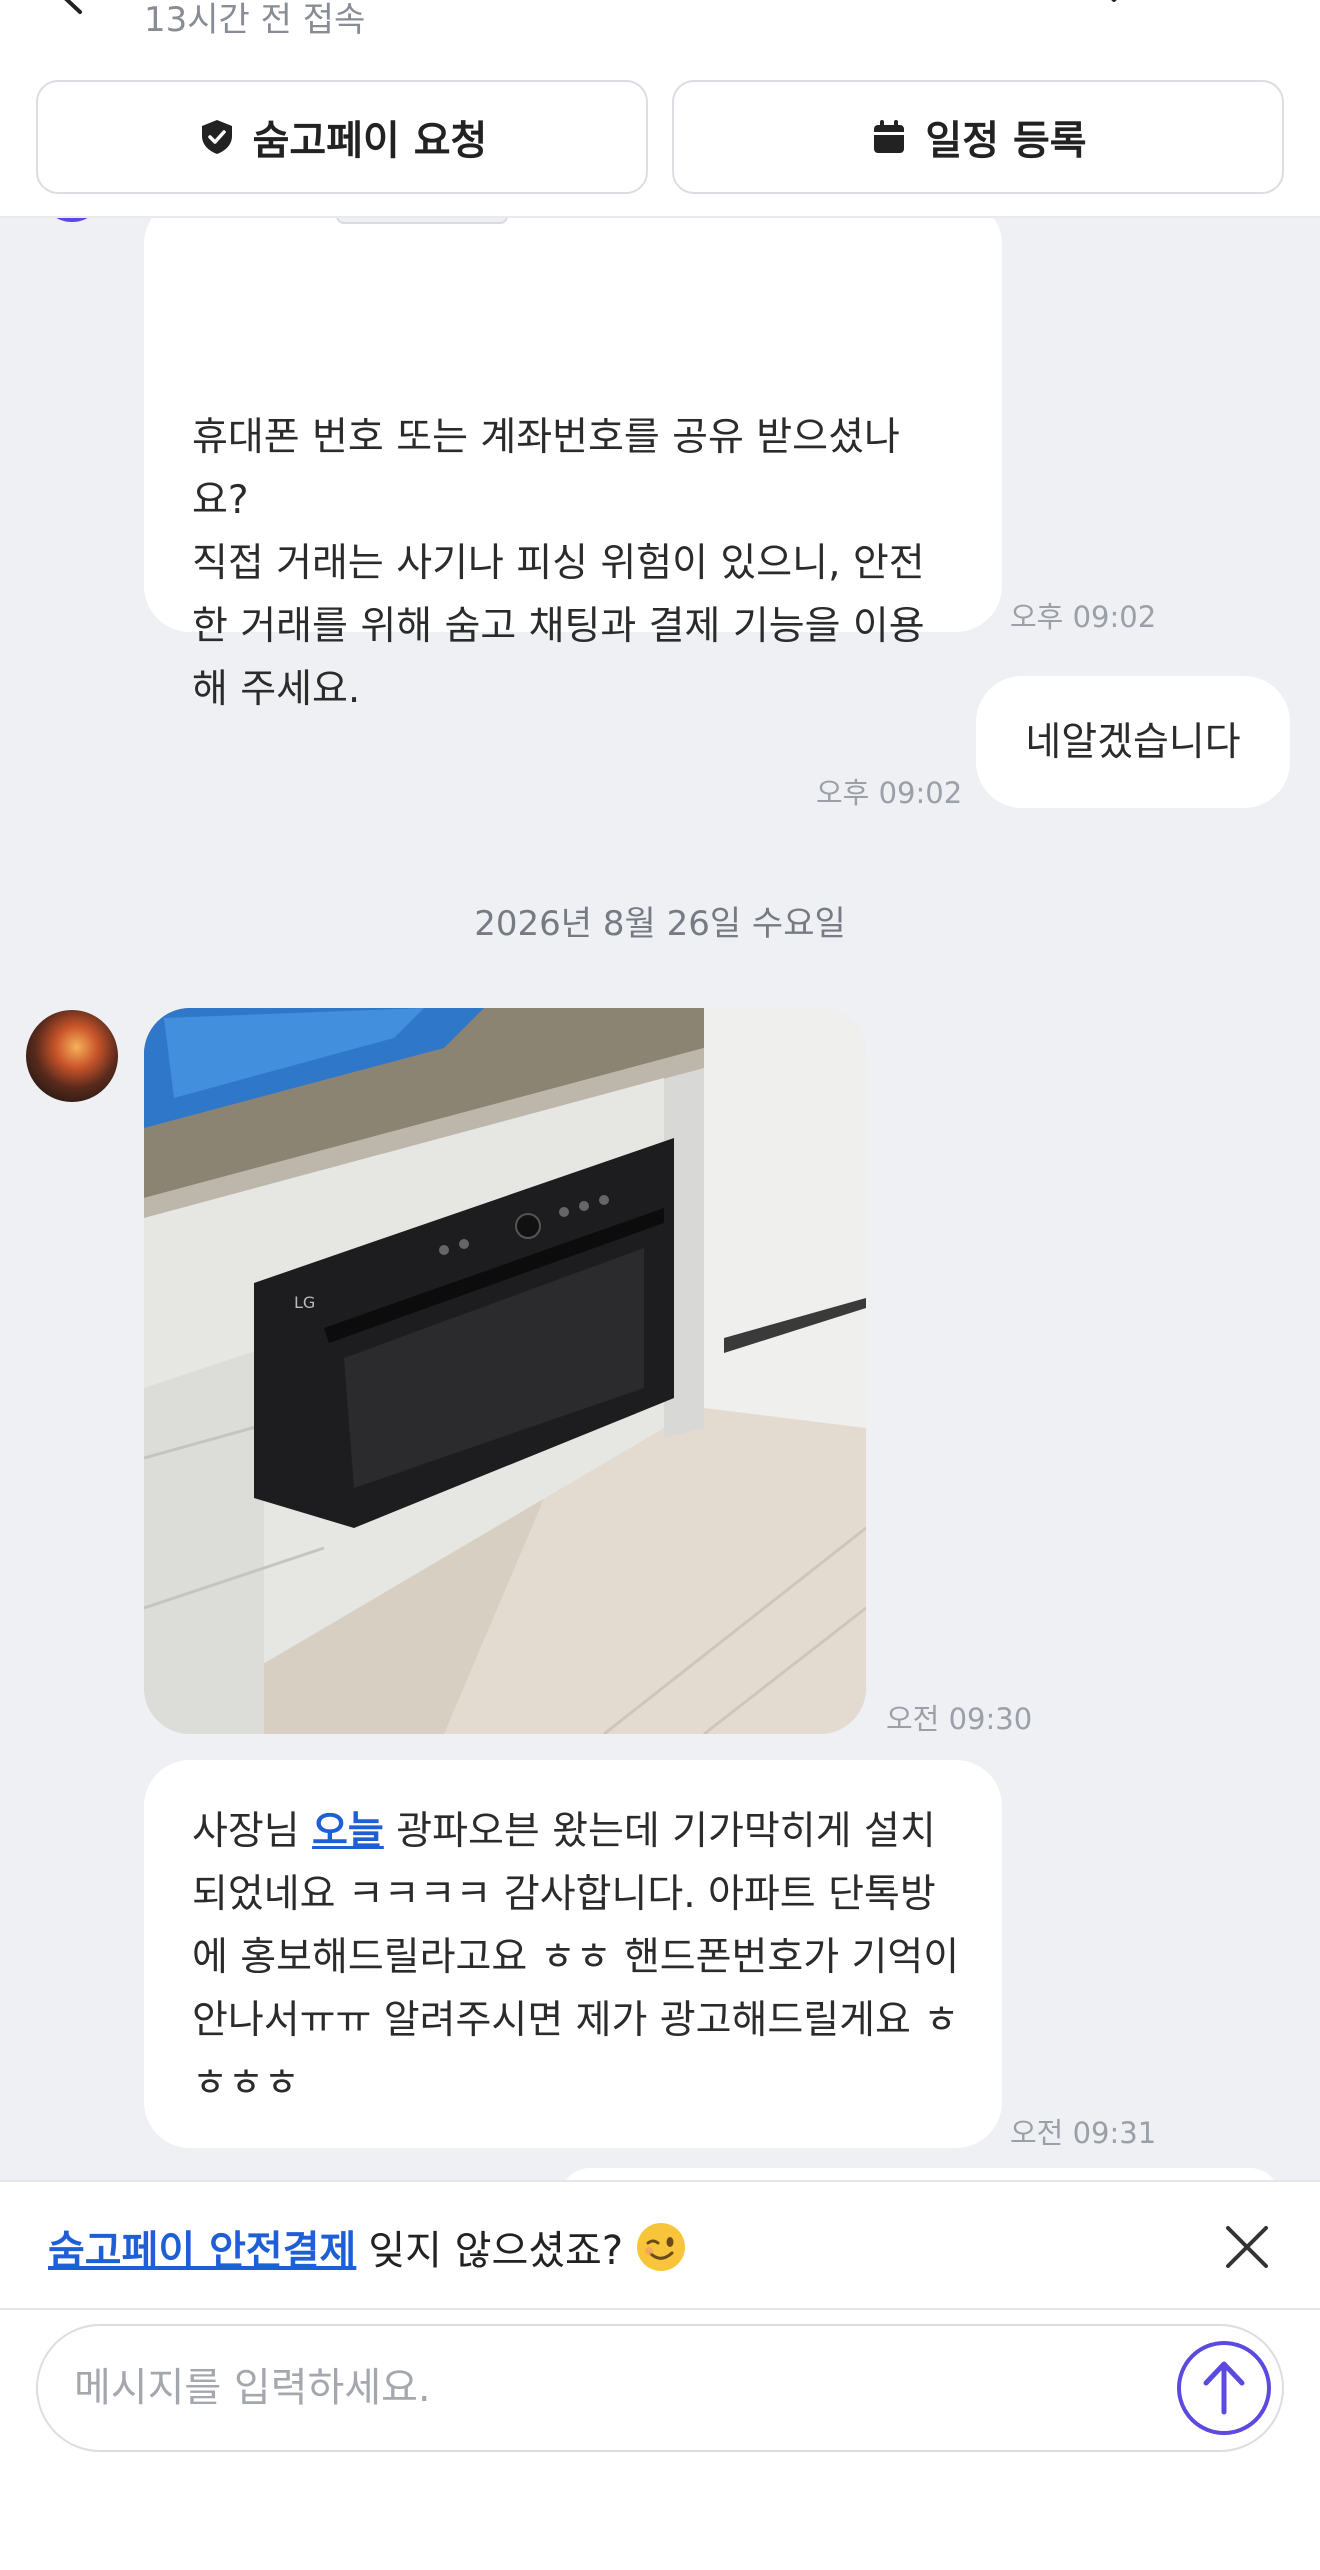 The height and width of the screenshot is (2570, 1320). Describe the element at coordinates (988, 8) in the screenshot. I see `heart-icon` at that location.